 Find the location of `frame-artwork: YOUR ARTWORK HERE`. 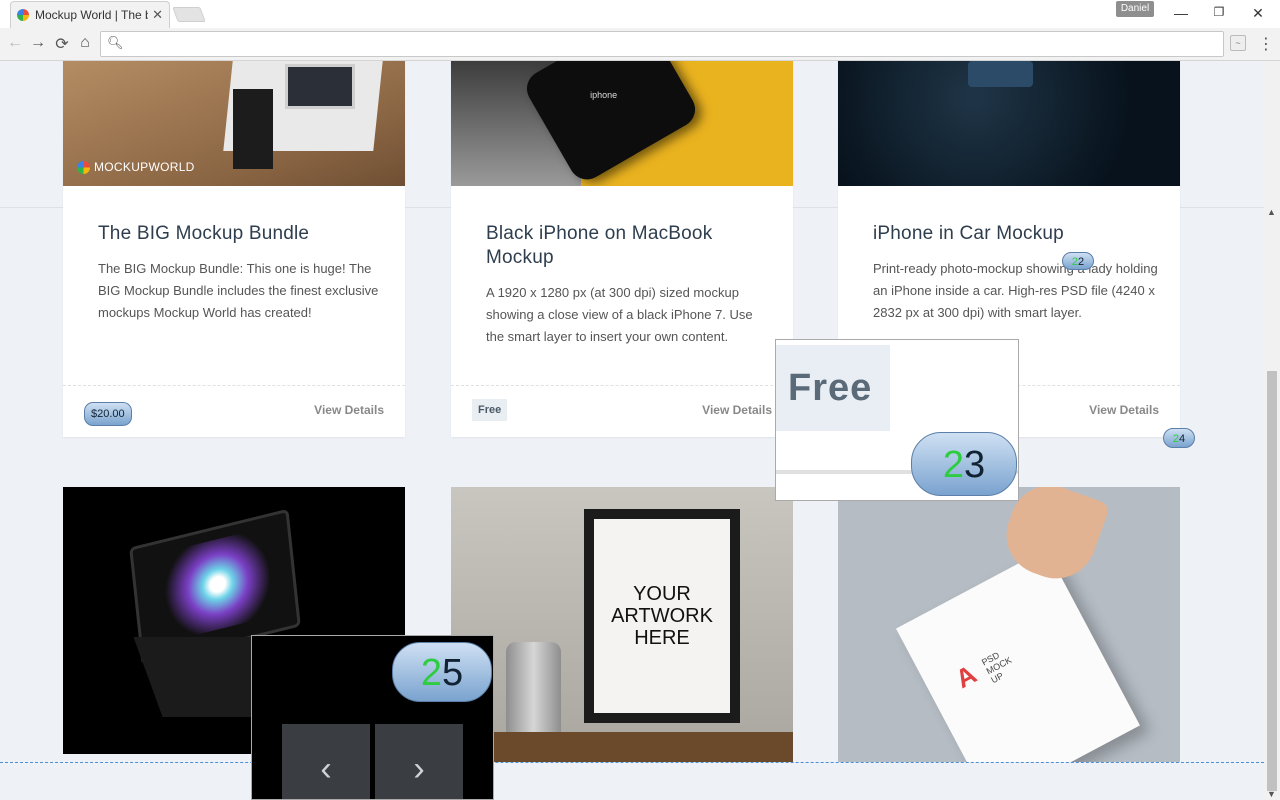

frame-artwork: YOUR ARTWORK HERE is located at coordinates (662, 616).